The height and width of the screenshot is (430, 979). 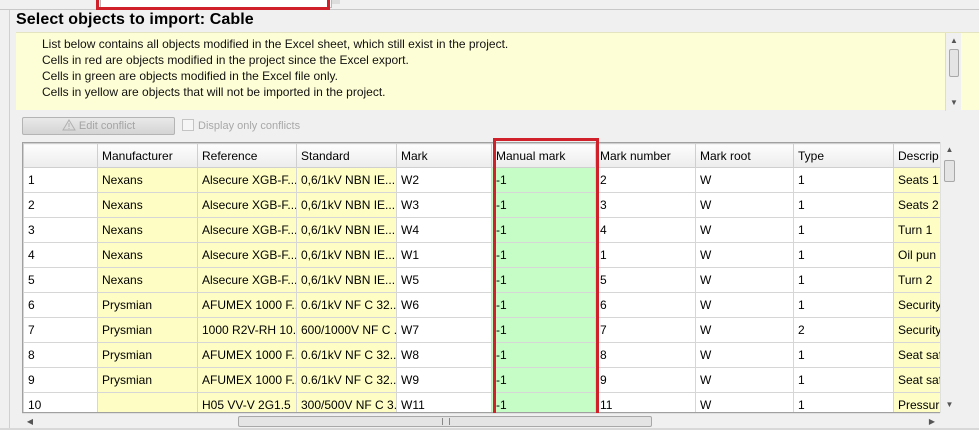 What do you see at coordinates (954, 63) in the screenshot?
I see `info-scroll-thumb` at bounding box center [954, 63].